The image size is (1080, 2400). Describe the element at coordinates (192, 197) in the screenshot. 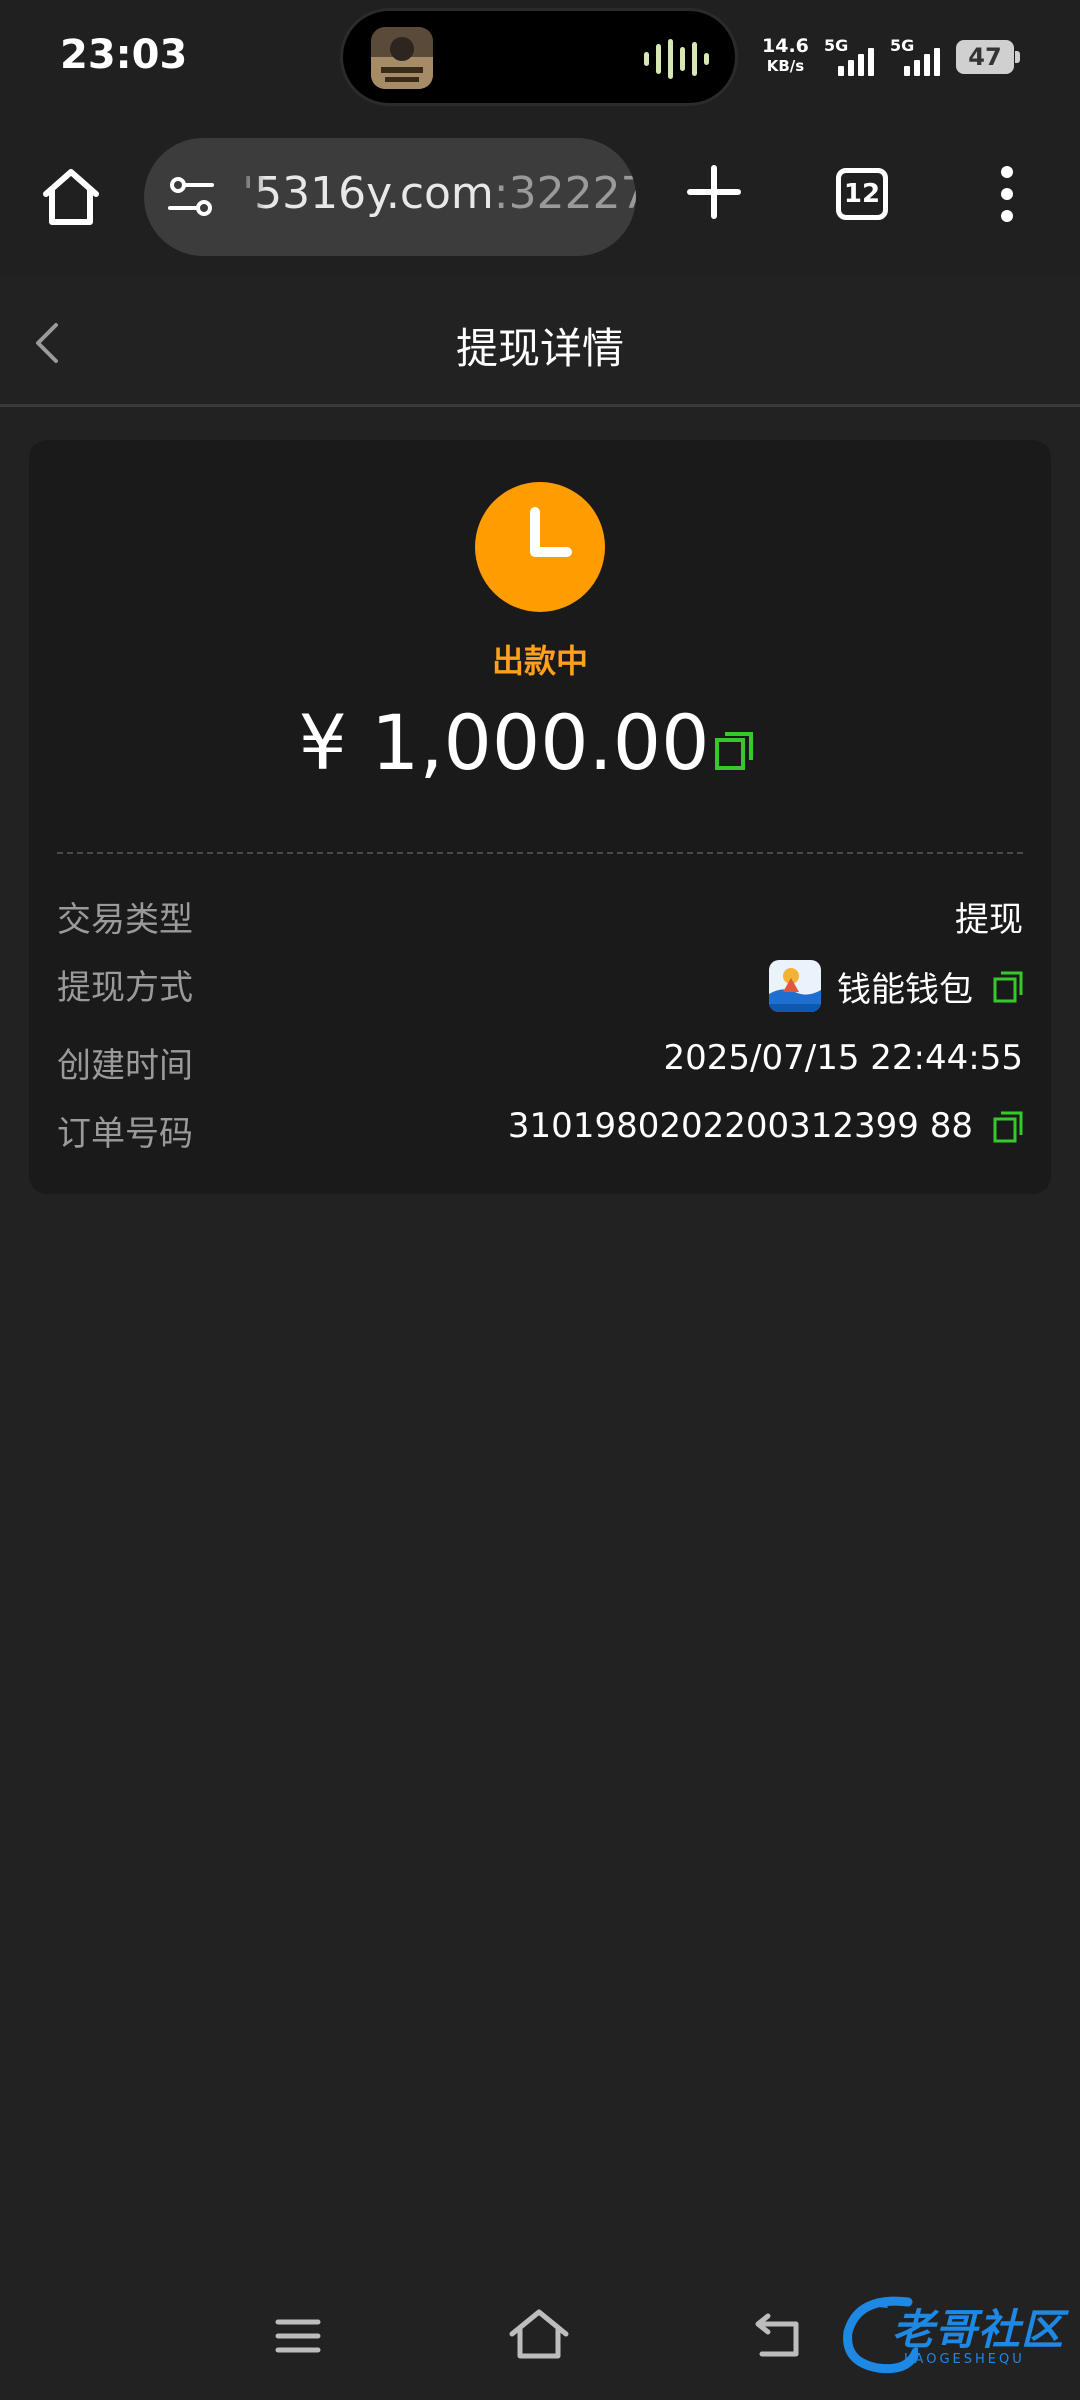

I see `site-settings-icon` at that location.